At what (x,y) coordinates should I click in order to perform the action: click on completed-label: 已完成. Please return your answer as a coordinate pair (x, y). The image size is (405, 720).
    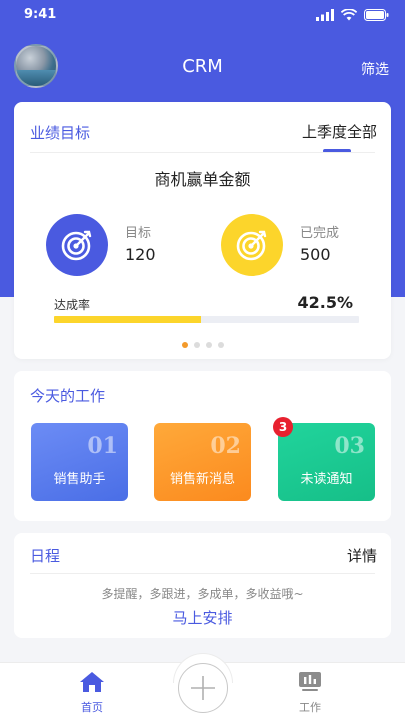
    Looking at the image, I should click on (320, 233).